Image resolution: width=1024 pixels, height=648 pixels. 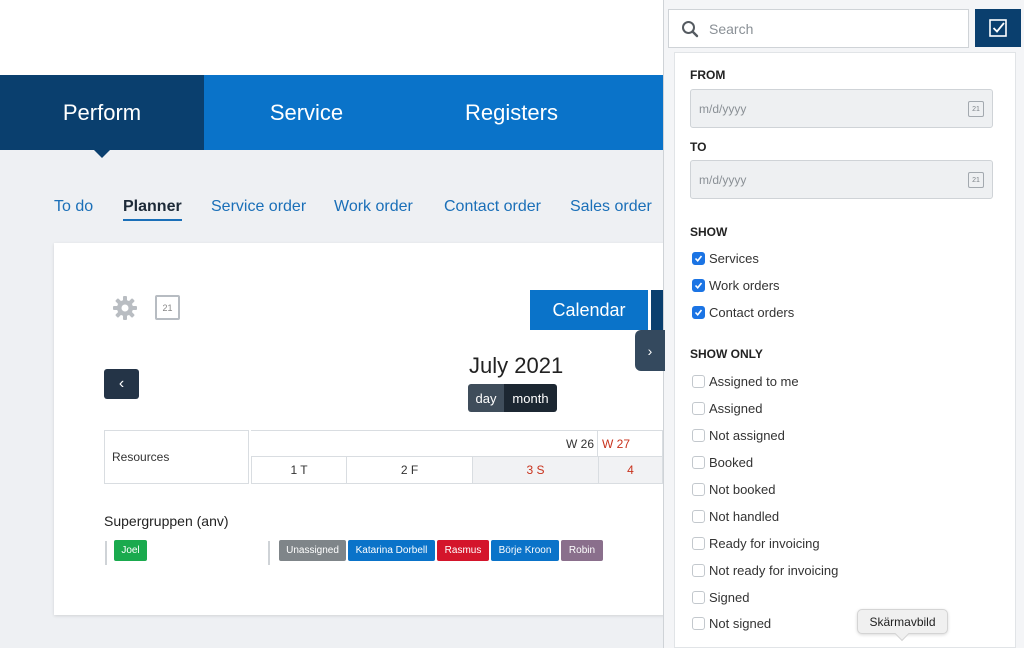 I want to click on search-box, so click(x=818, y=28).